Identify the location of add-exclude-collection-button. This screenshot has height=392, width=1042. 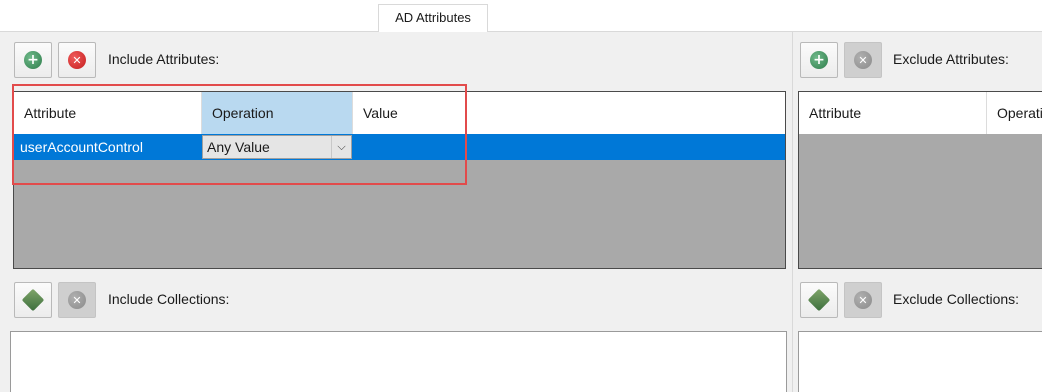
(819, 300).